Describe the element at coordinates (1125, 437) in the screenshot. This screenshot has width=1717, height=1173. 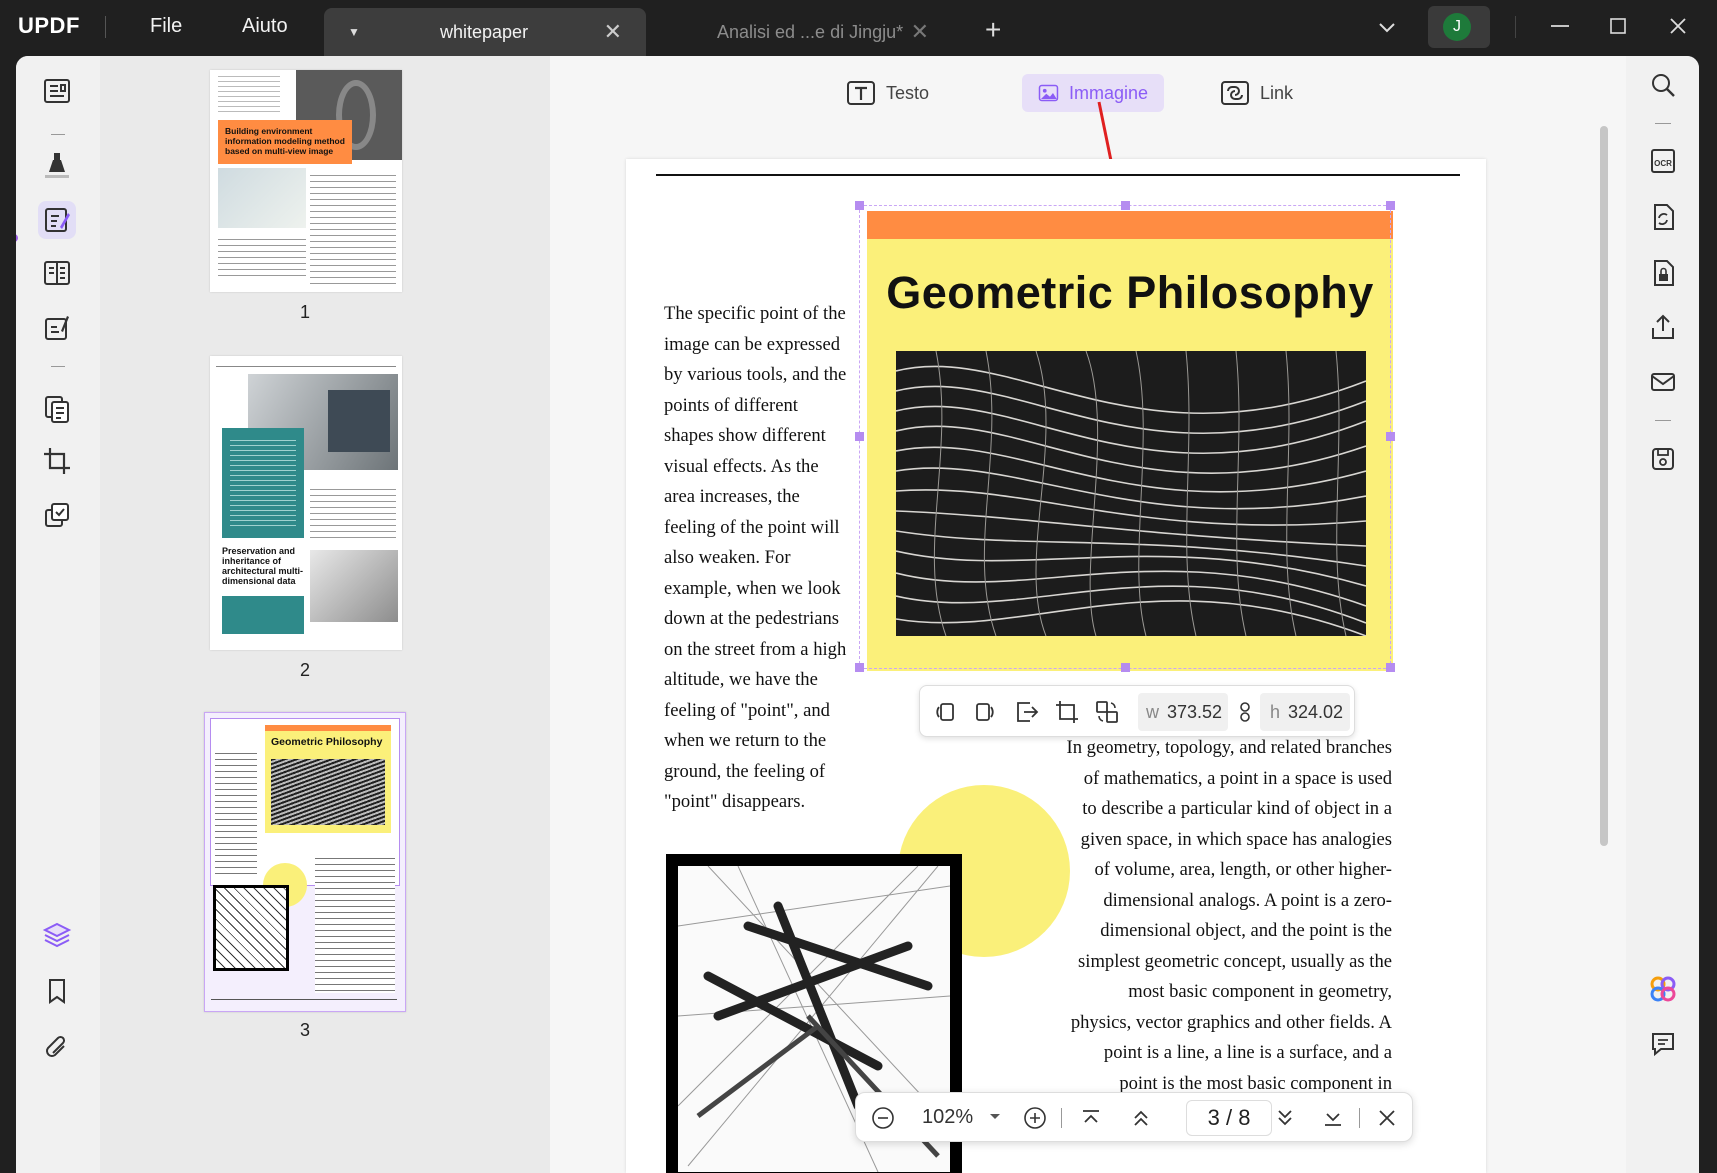
I see `image-selection-box` at that location.